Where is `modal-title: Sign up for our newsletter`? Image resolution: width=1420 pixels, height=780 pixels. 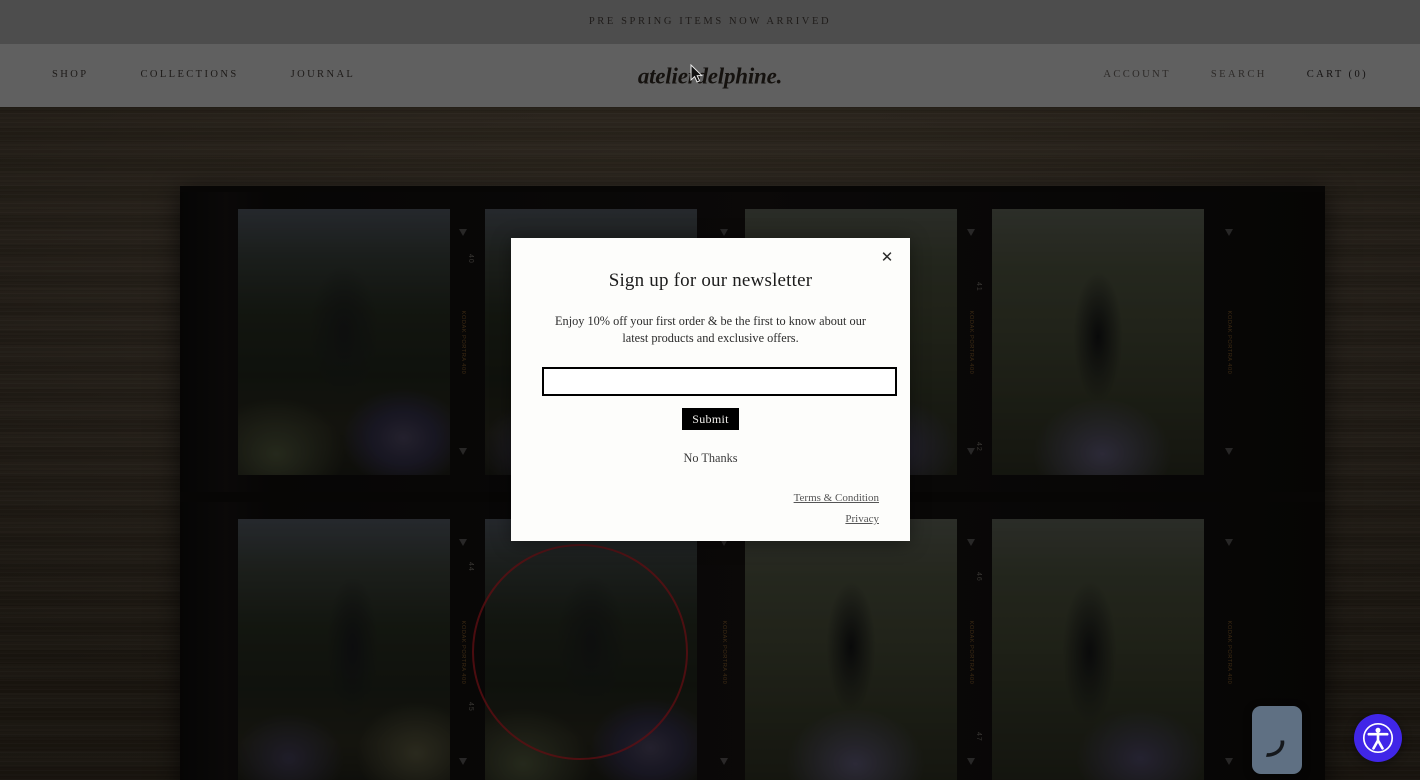
modal-title: Sign up for our newsletter is located at coordinates (710, 280).